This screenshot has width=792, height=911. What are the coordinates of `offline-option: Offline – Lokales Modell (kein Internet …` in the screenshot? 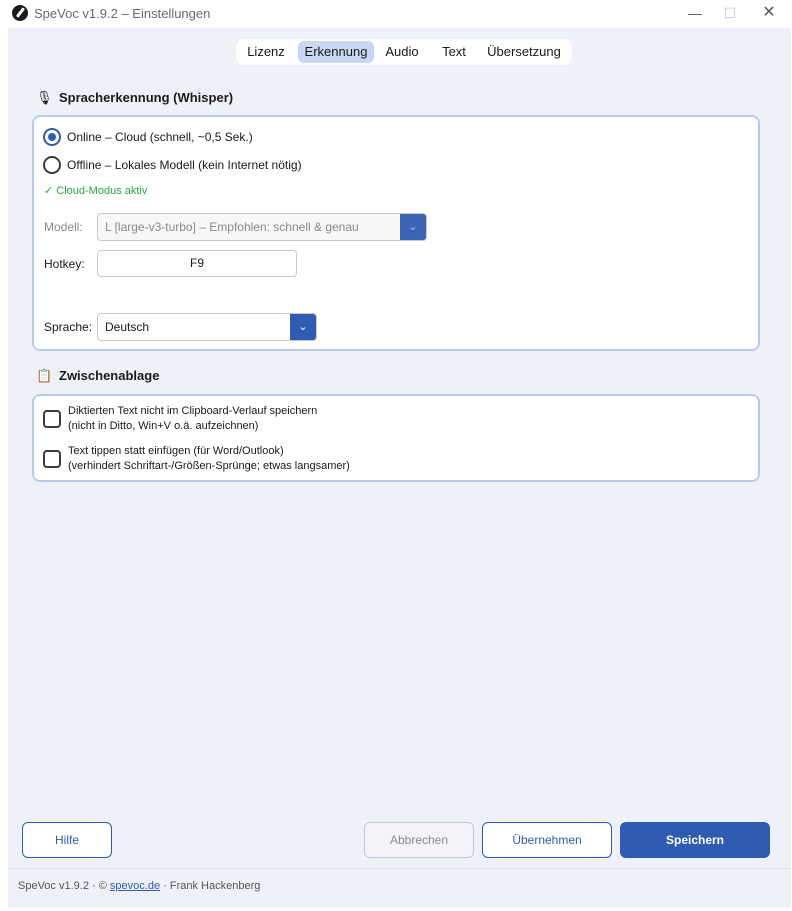 It's located at (172, 165).